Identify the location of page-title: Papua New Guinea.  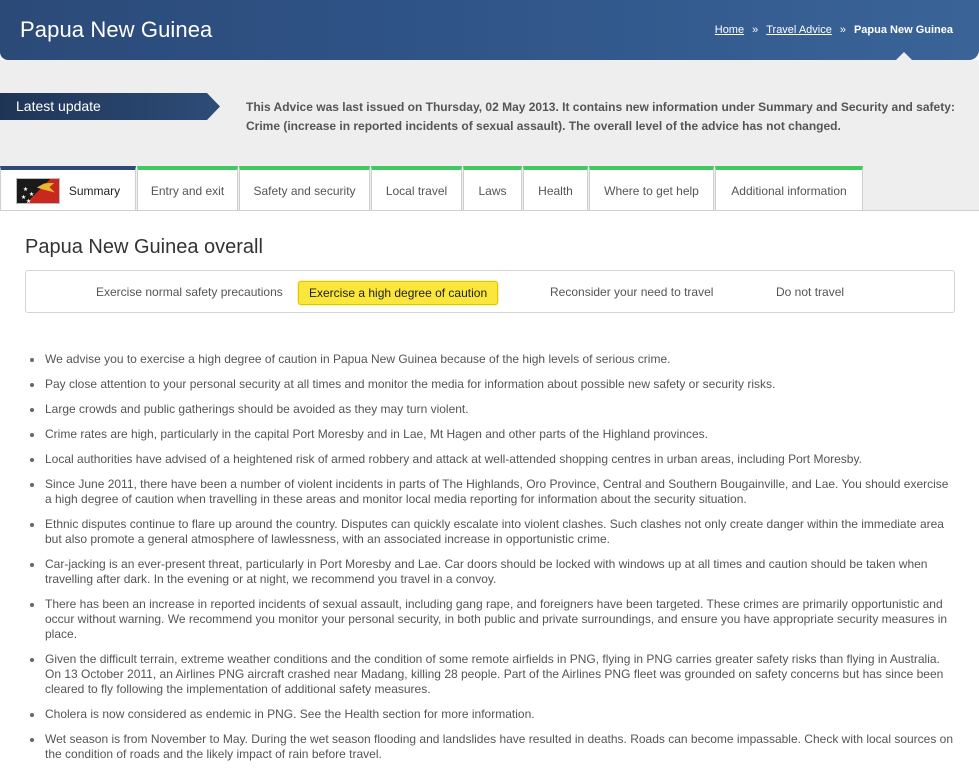
(116, 29).